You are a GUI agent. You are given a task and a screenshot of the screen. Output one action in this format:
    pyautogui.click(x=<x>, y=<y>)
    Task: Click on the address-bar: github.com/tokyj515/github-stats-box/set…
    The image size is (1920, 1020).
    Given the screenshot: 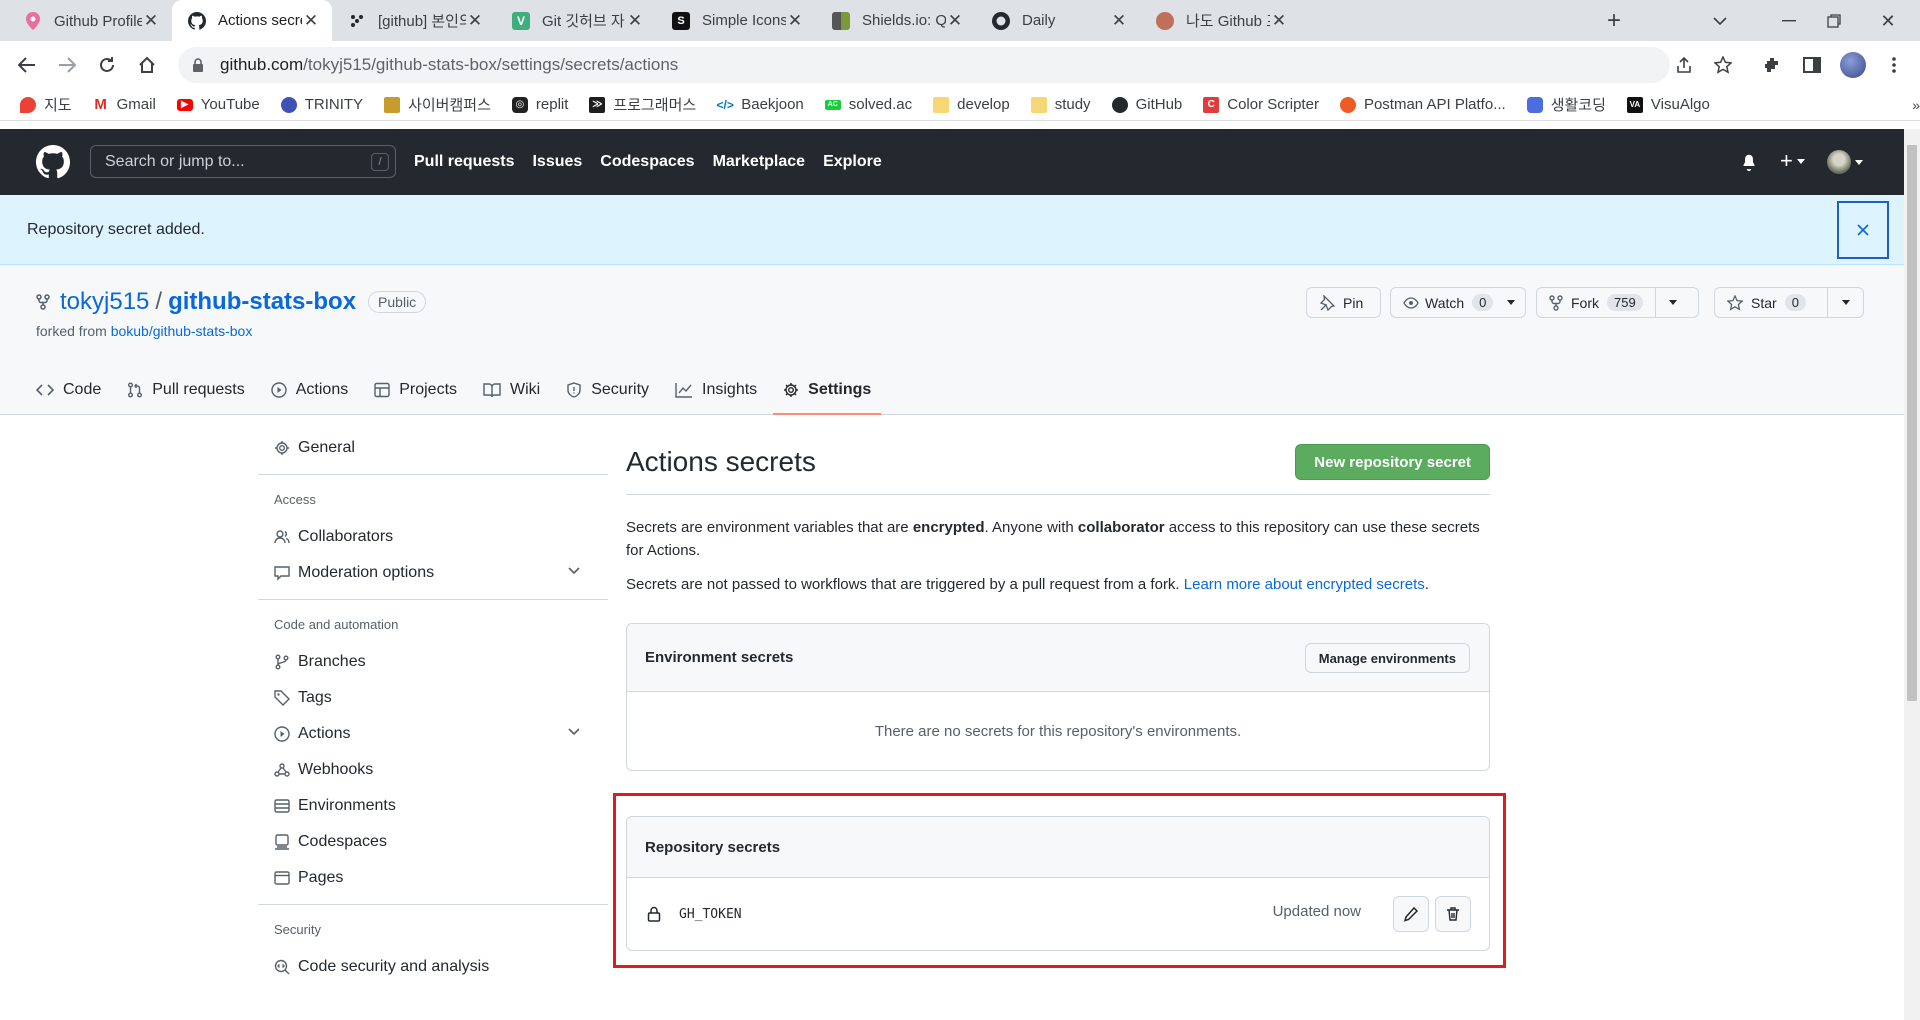 What is the action you would take?
    pyautogui.click(x=924, y=65)
    